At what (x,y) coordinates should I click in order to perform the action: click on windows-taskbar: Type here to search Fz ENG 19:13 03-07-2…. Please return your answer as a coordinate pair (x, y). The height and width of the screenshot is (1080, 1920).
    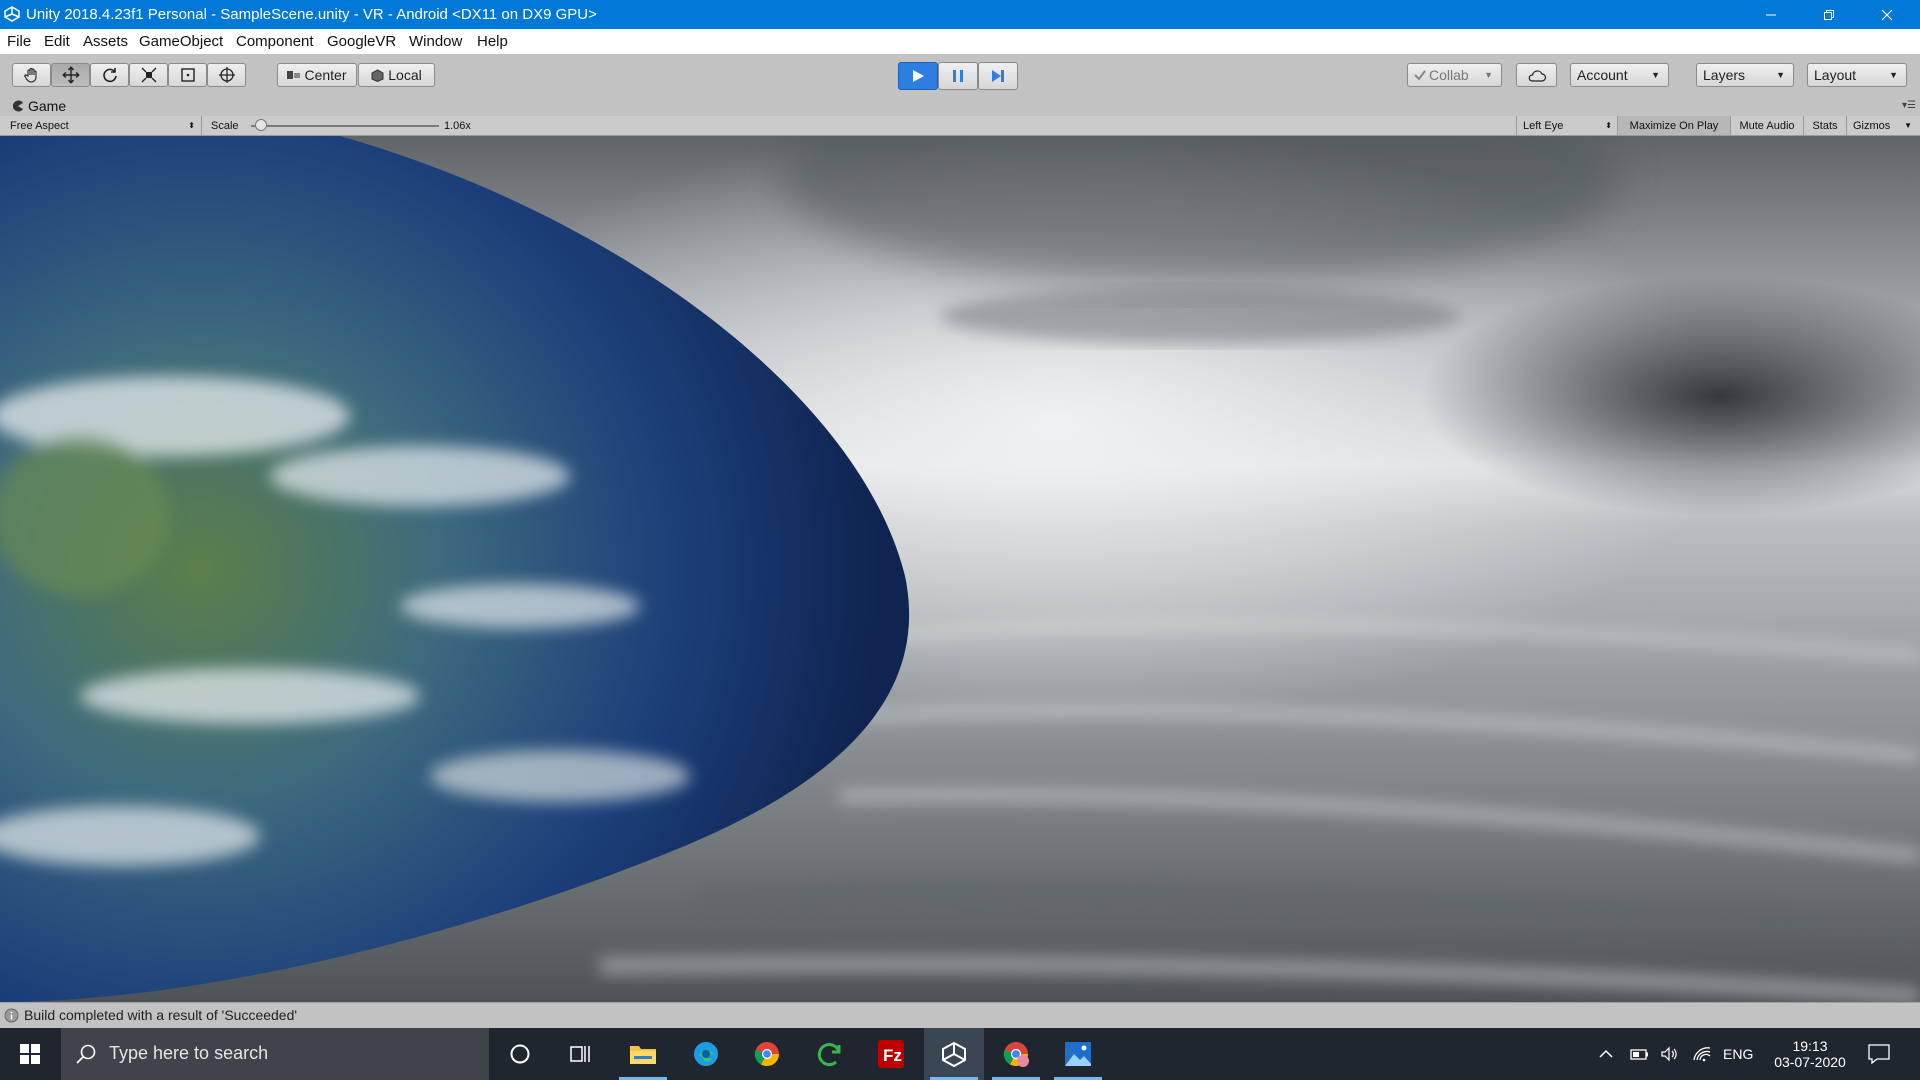
    Looking at the image, I should click on (960, 1054).